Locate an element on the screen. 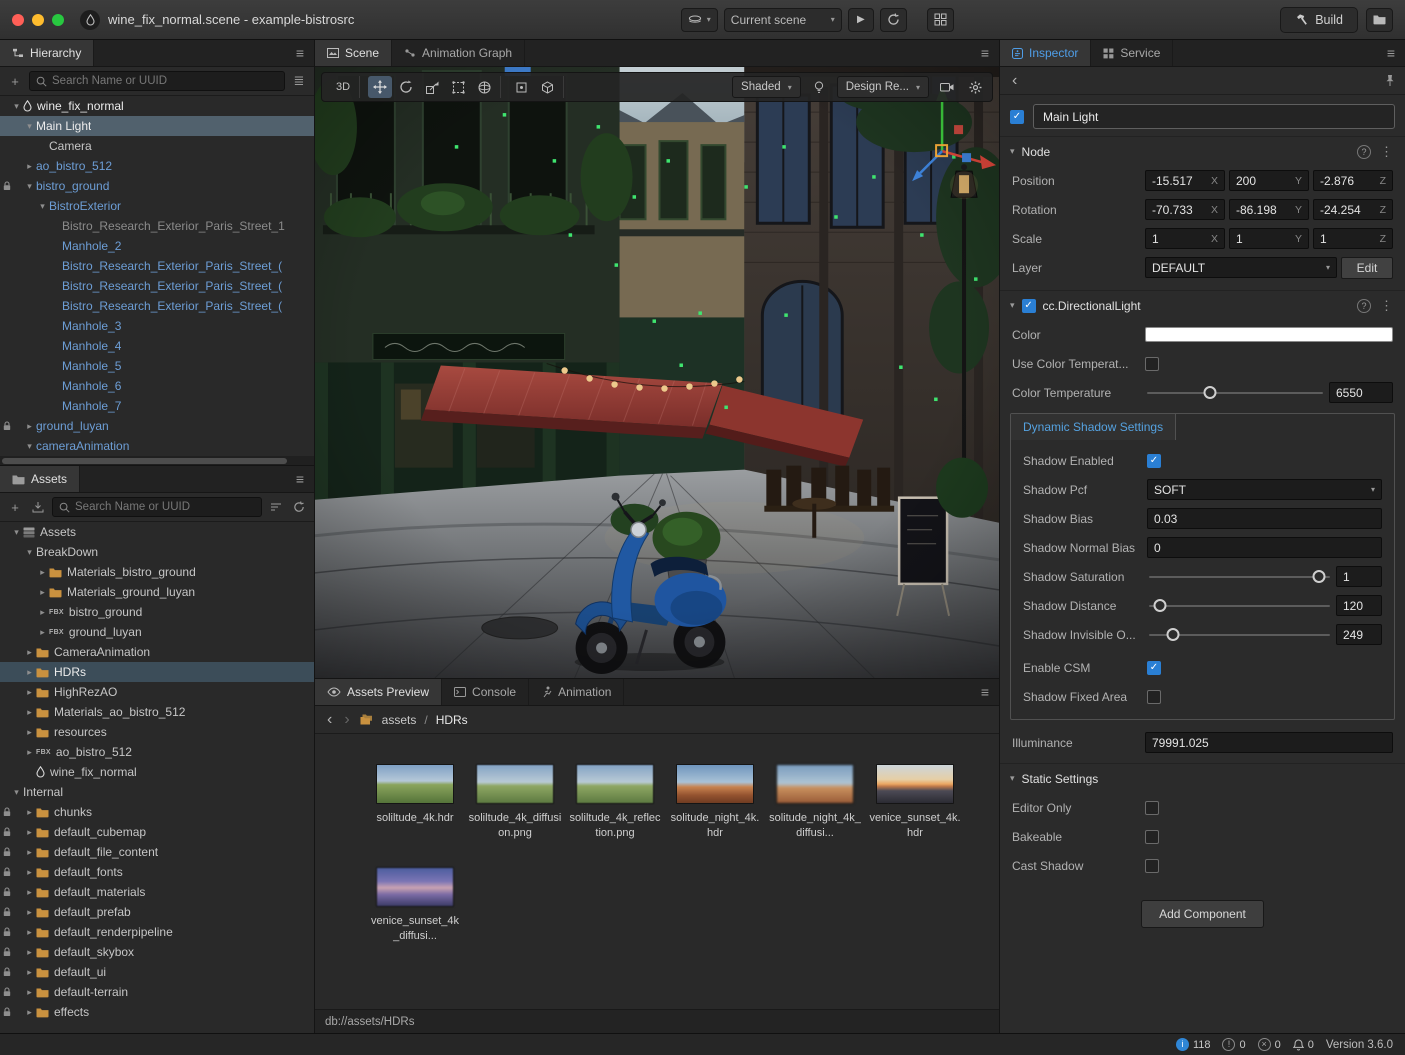 This screenshot has width=1405, height=1055. transform-gizmo-button is located at coordinates (484, 87).